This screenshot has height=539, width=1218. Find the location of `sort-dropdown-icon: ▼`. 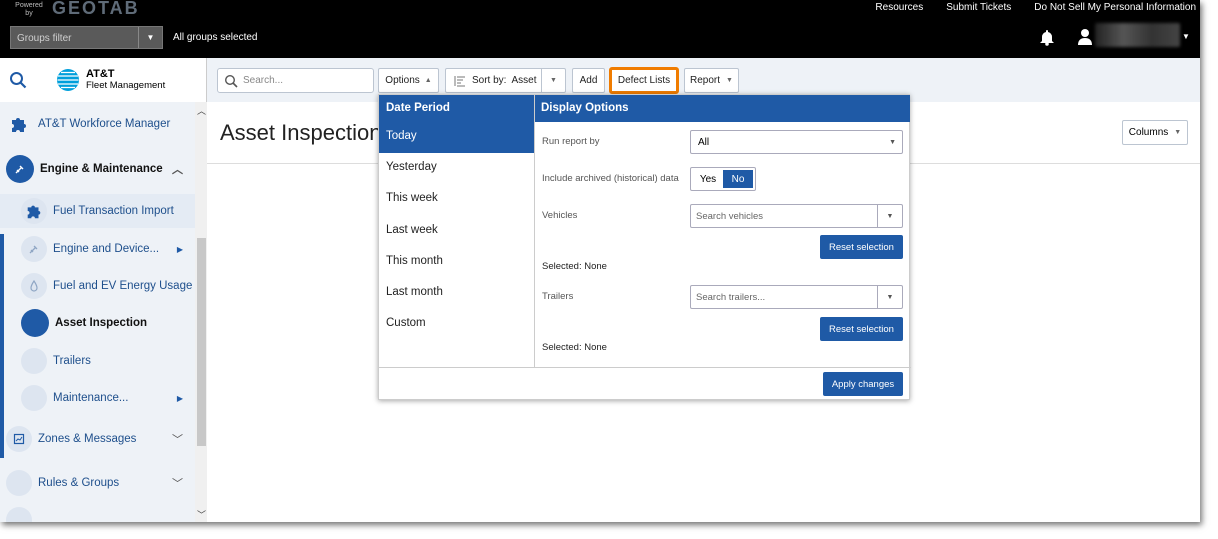

sort-dropdown-icon: ▼ is located at coordinates (553, 80).